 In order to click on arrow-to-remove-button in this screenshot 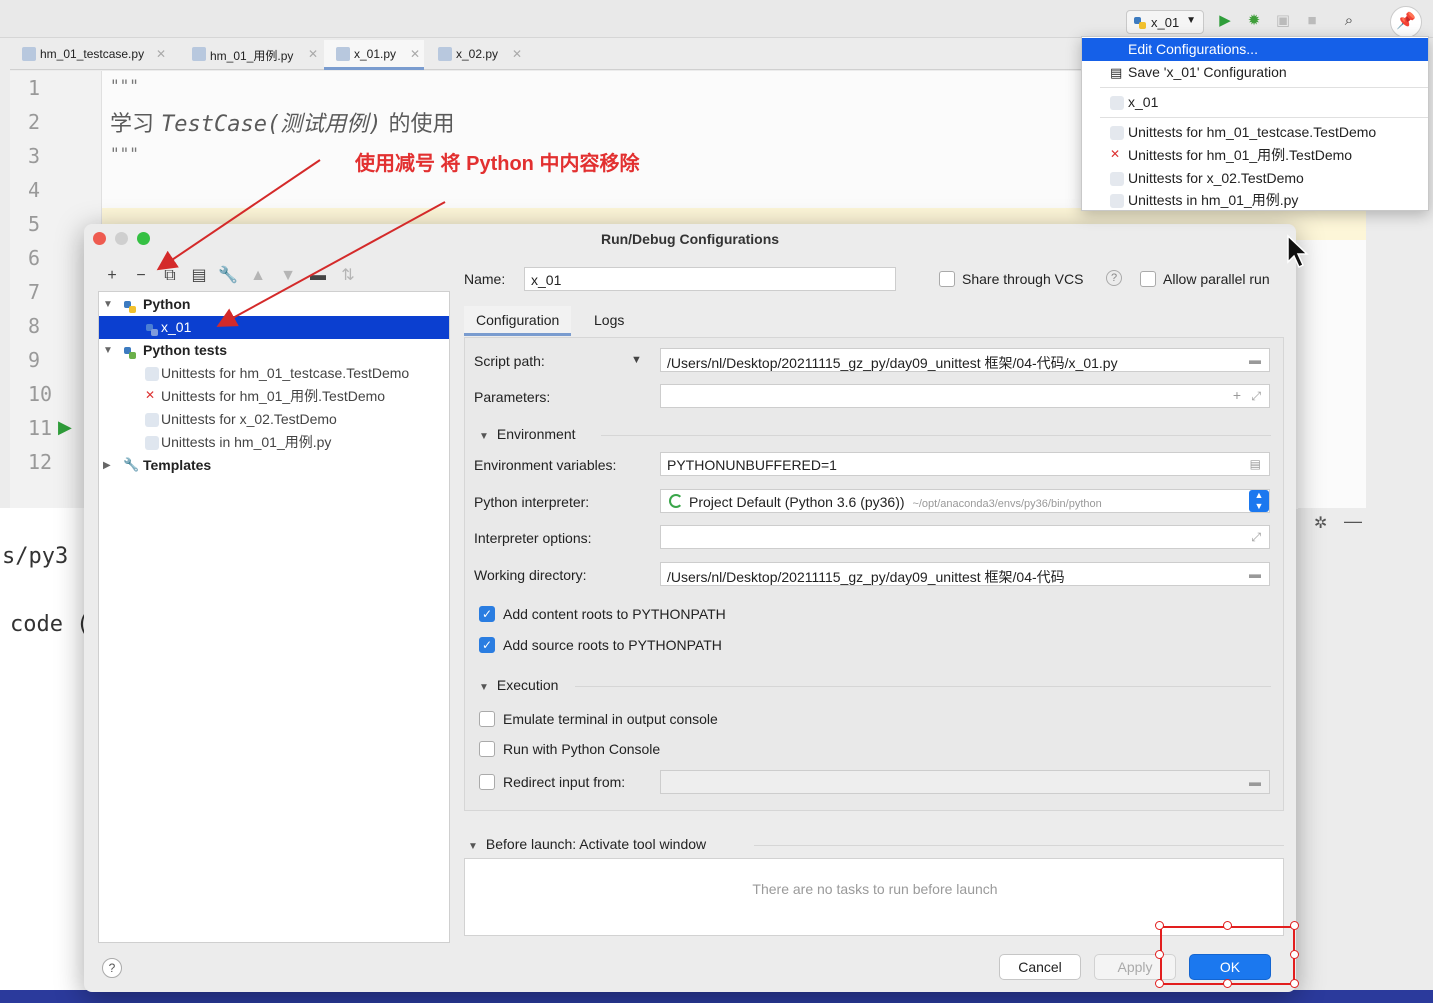, I will do `click(238, 215)`.